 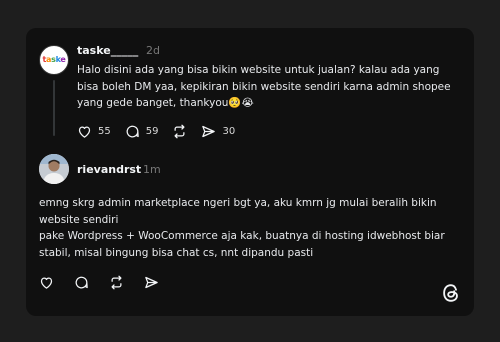 I want to click on comment-count: 59, so click(x=152, y=131).